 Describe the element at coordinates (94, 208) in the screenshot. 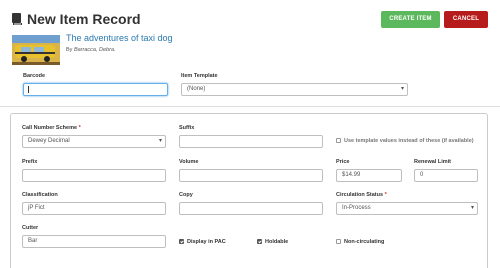

I see `classification-input: jP Fict` at that location.